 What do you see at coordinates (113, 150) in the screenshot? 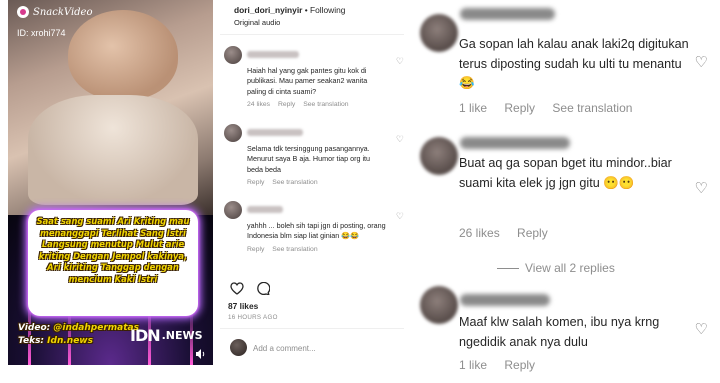
I see `photo-shirt` at bounding box center [113, 150].